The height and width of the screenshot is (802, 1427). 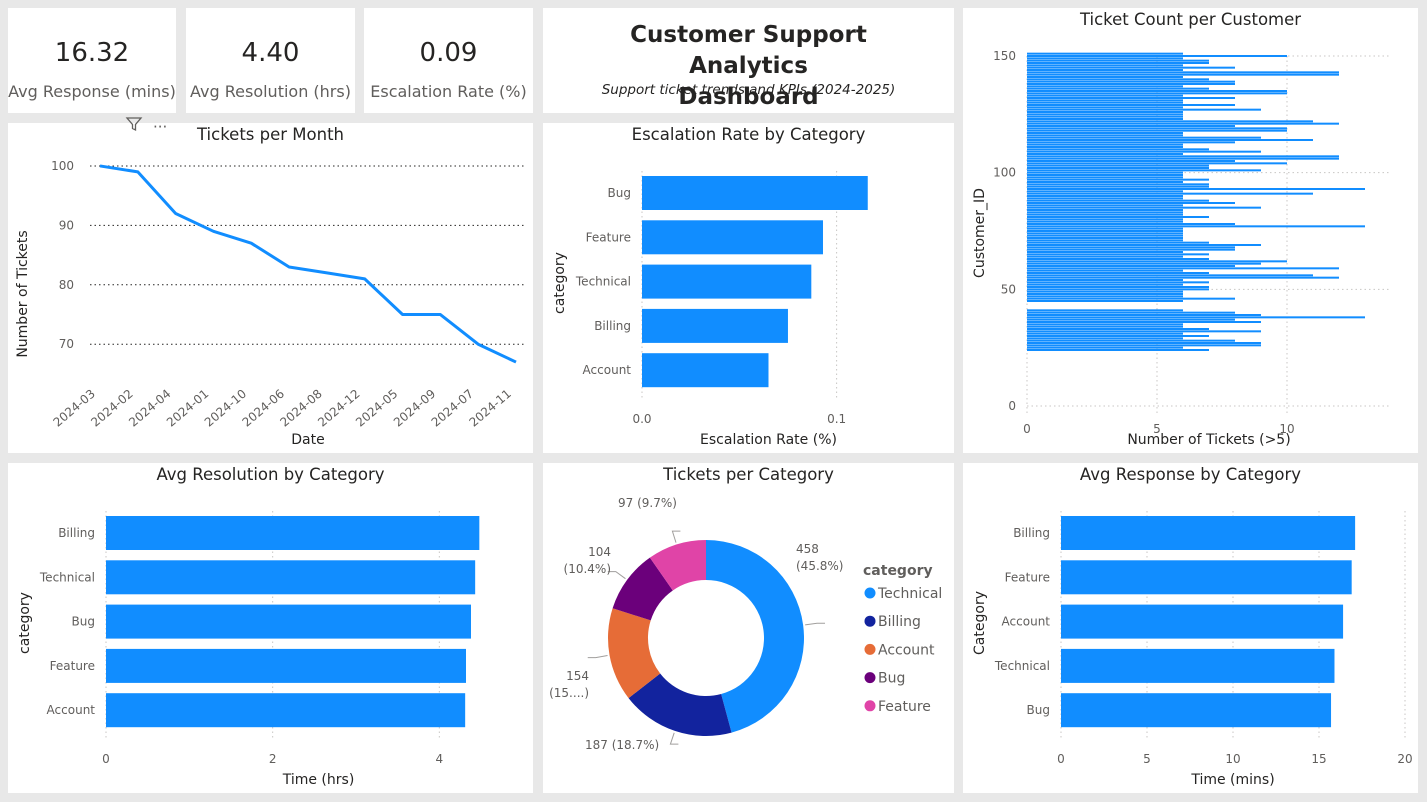 What do you see at coordinates (448, 60) in the screenshot?
I see `kpi-card-escalation-rate: 0.09 Escalation Rate (%)` at bounding box center [448, 60].